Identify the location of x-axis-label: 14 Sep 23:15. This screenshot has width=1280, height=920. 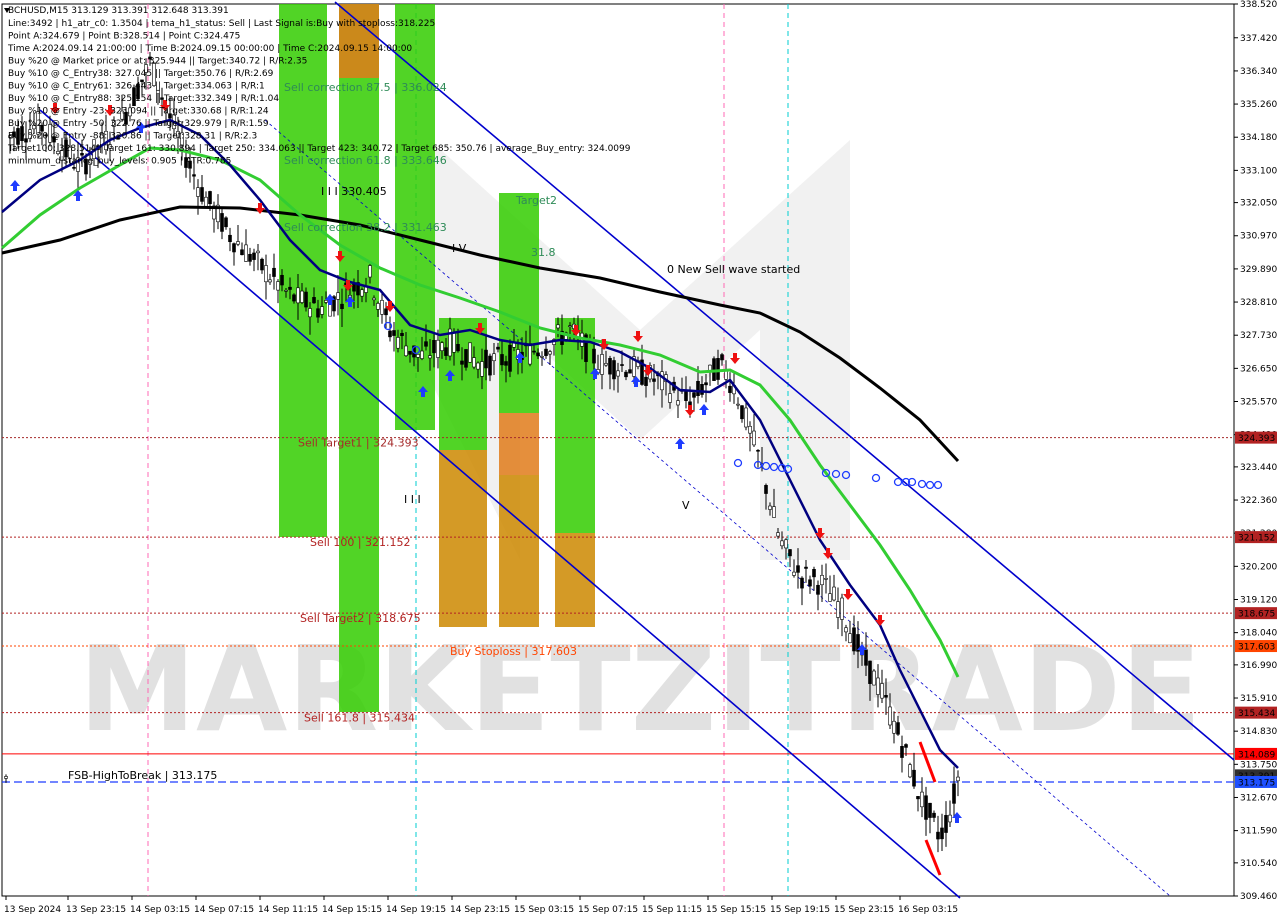
(480, 910).